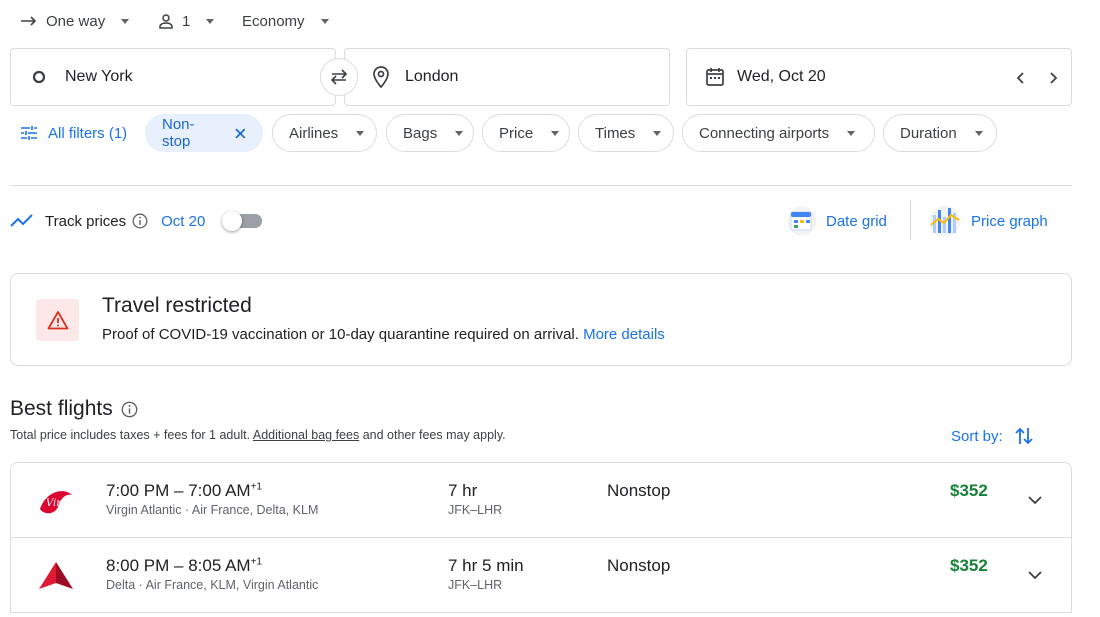 The height and width of the screenshot is (617, 1100). I want to click on flight-duration: 7 hr, so click(463, 490).